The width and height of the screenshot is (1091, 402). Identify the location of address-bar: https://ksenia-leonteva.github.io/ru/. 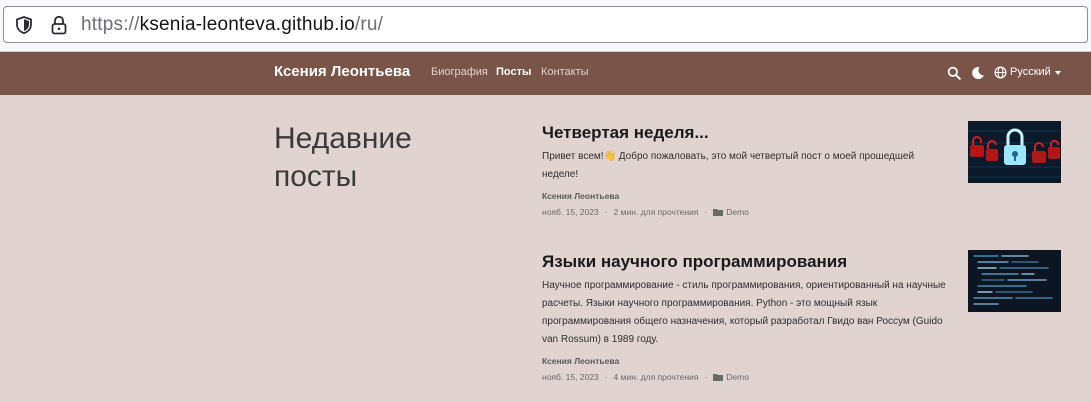
(545, 24).